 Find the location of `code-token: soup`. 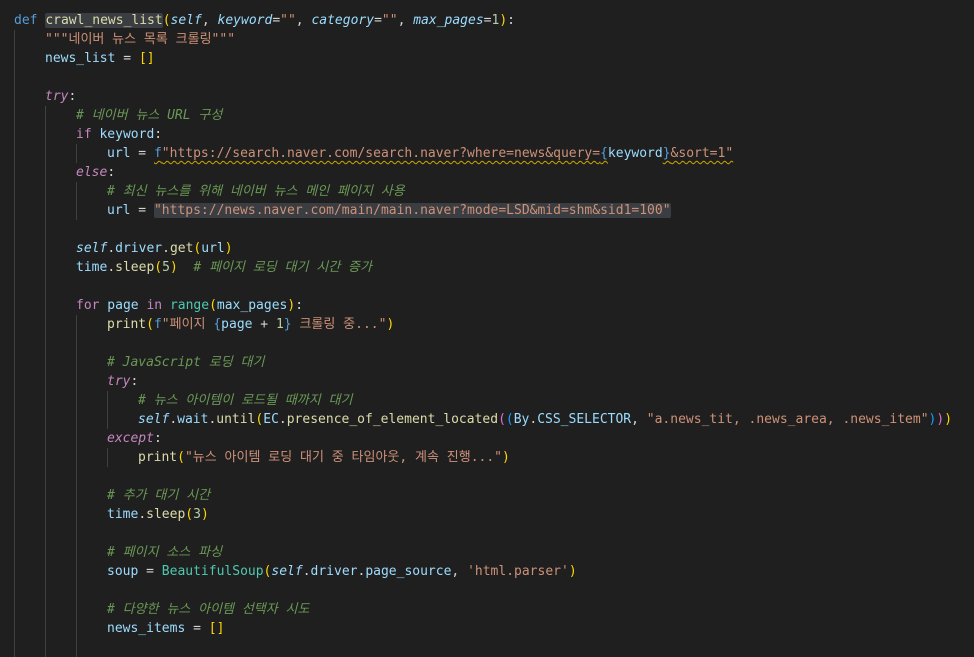

code-token: soup is located at coordinates (123, 571).